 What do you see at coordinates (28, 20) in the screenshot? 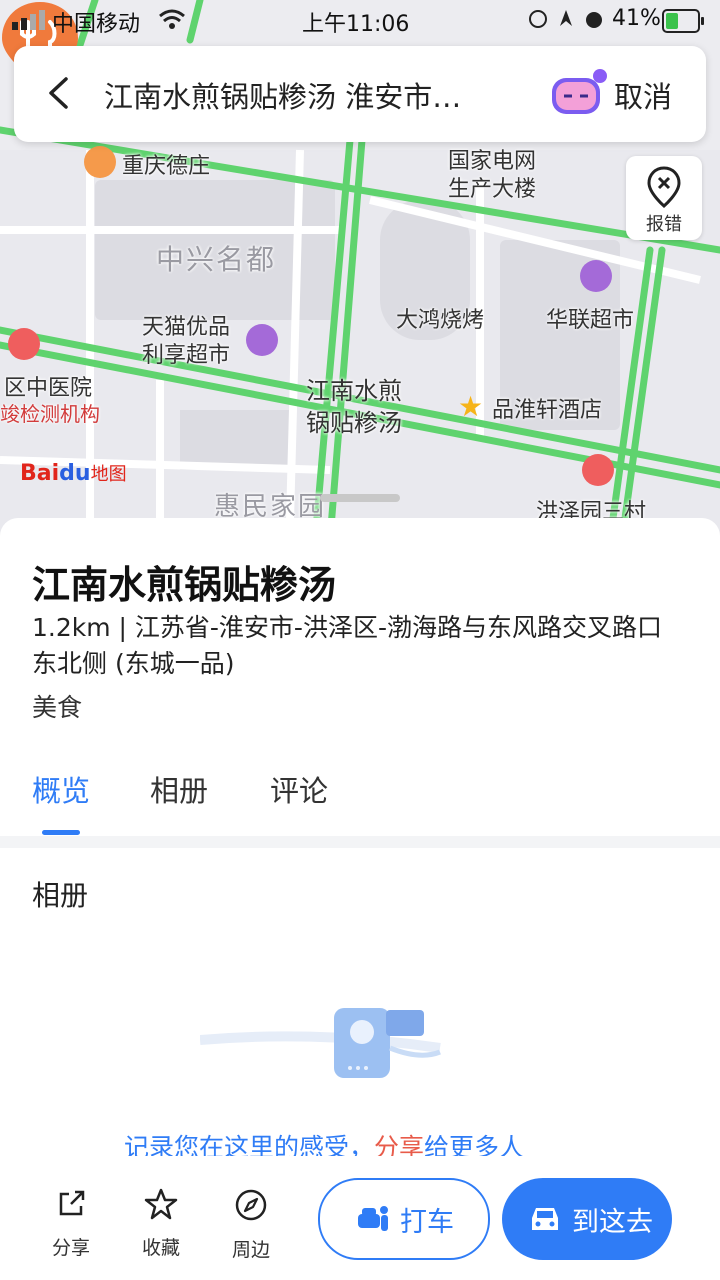
I see `signal-icon` at bounding box center [28, 20].